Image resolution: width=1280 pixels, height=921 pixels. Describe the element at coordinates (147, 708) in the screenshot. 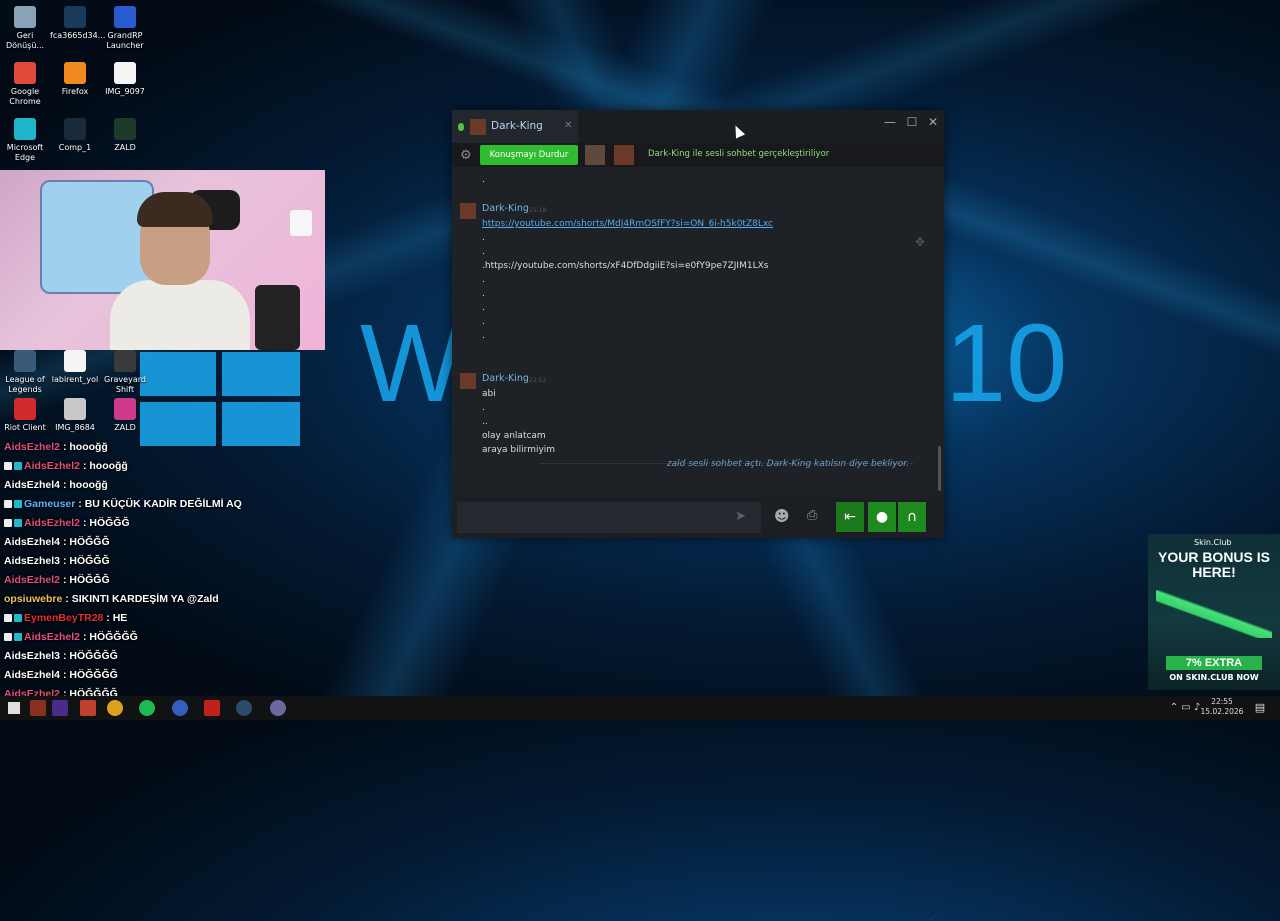

I see `spotify-icon` at that location.